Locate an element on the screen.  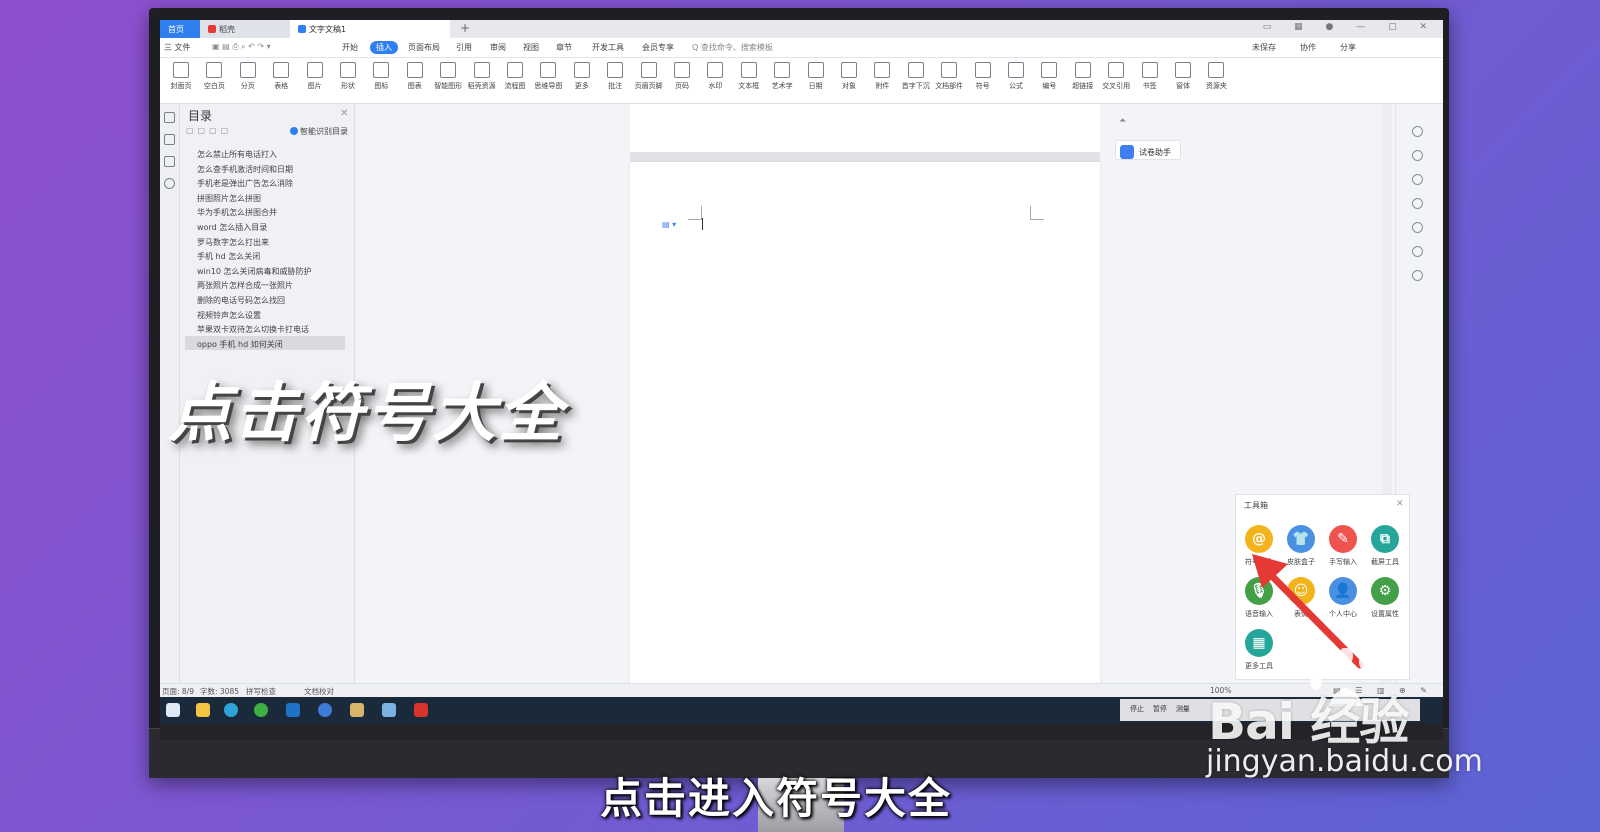
toc-item: 两张照片怎样合成一张照片 is located at coordinates (265, 284).